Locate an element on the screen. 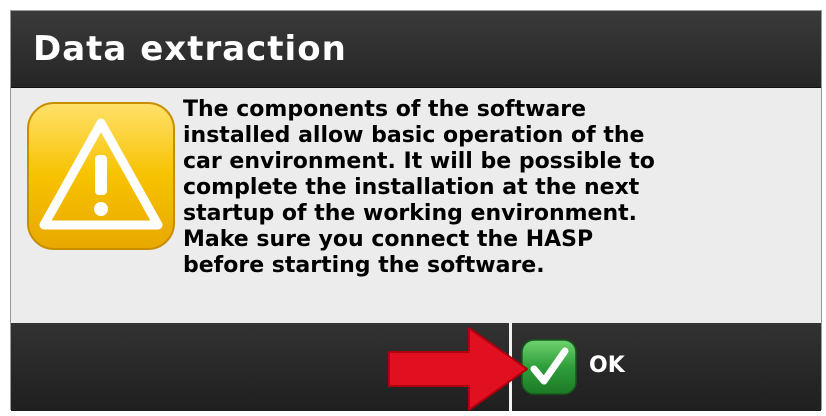  dialog-title: Data extraction is located at coordinates (190, 49).